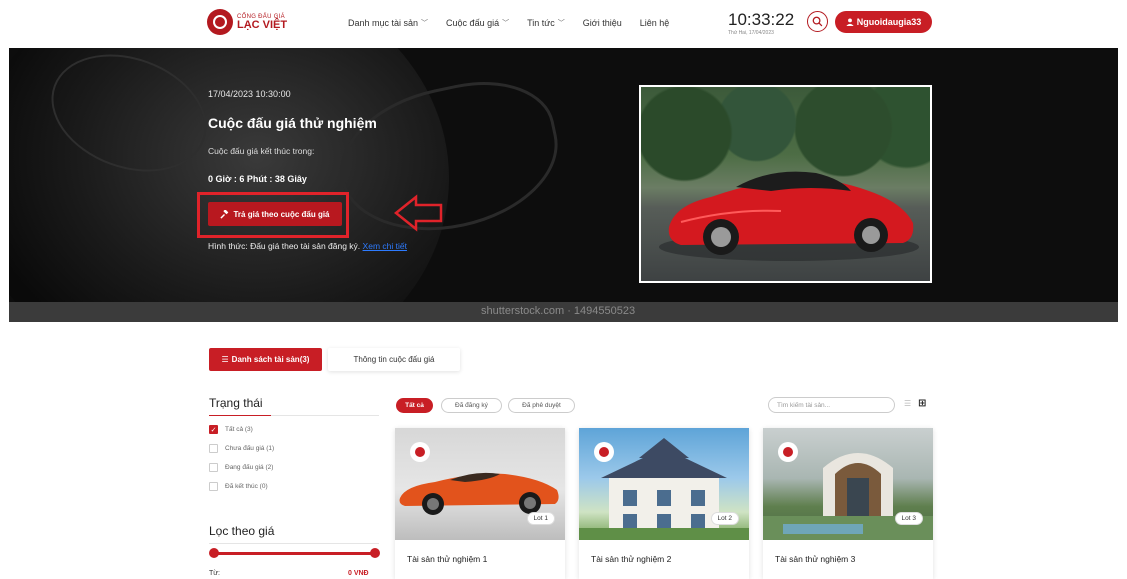 The height and width of the screenshot is (579, 1127). Describe the element at coordinates (220, 22) in the screenshot. I see `logo-icon` at that location.